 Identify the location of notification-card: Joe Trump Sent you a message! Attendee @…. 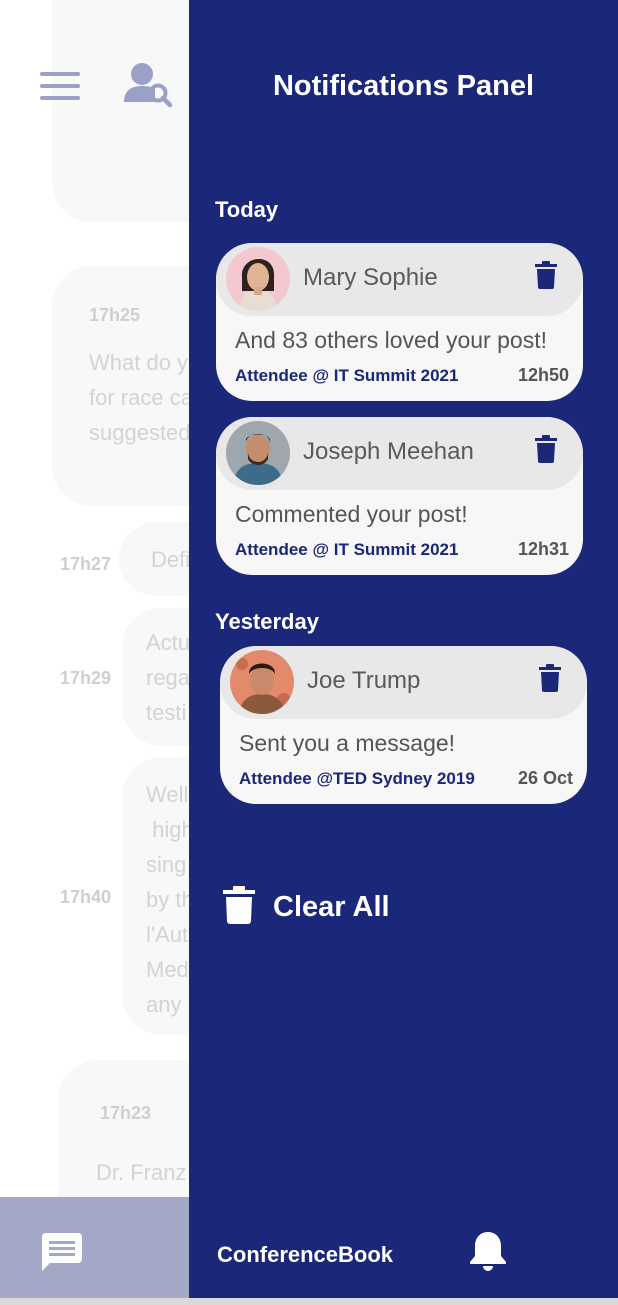
(403, 725).